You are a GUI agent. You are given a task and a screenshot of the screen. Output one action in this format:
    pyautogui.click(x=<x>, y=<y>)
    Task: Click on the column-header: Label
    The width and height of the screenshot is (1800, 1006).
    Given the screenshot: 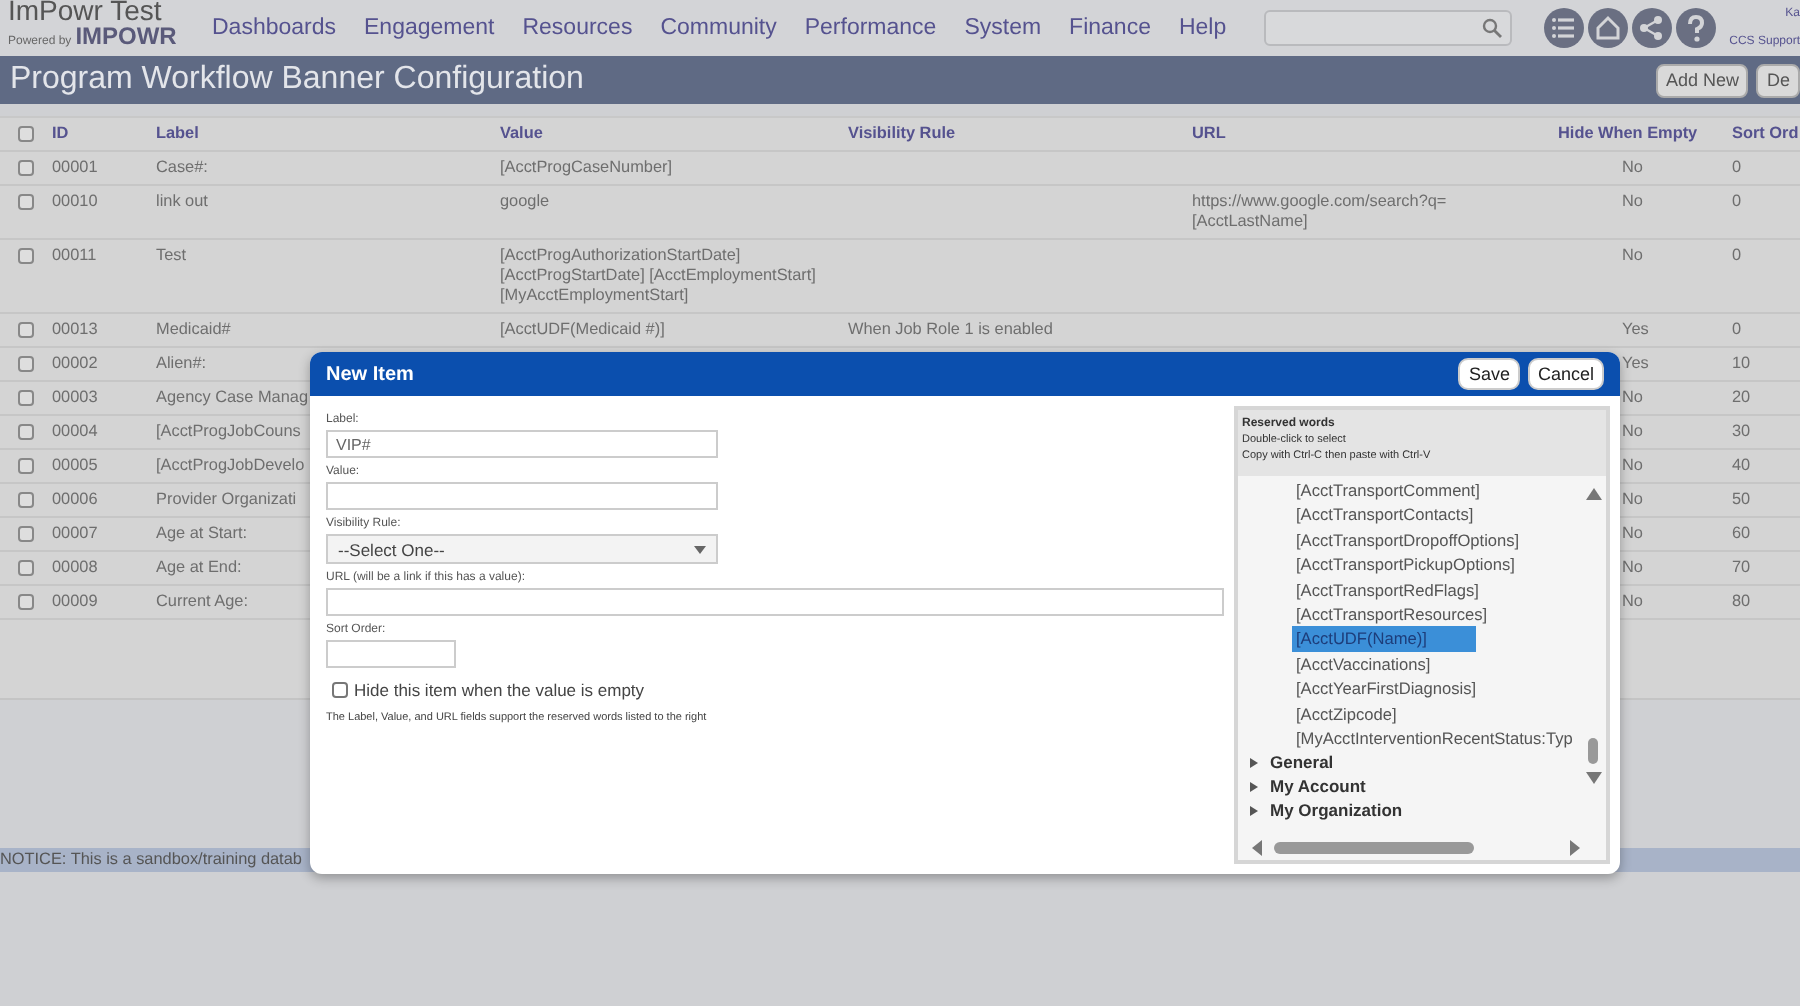 What is the action you would take?
    pyautogui.click(x=177, y=134)
    